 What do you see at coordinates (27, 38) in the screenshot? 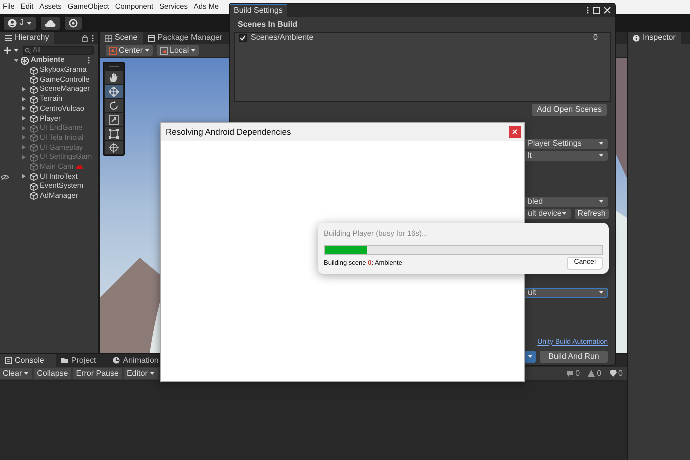
I see `hierarchy-tab: Hierarchy` at bounding box center [27, 38].